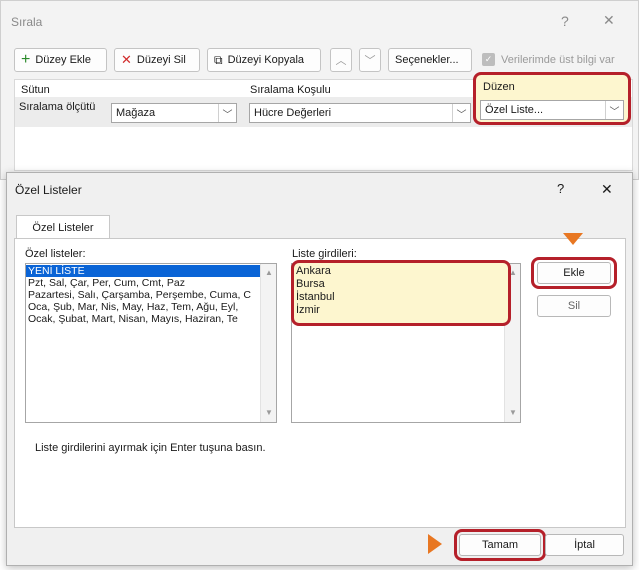 The width and height of the screenshot is (639, 570). What do you see at coordinates (574, 306) in the screenshot?
I see `delete-button: Sil` at bounding box center [574, 306].